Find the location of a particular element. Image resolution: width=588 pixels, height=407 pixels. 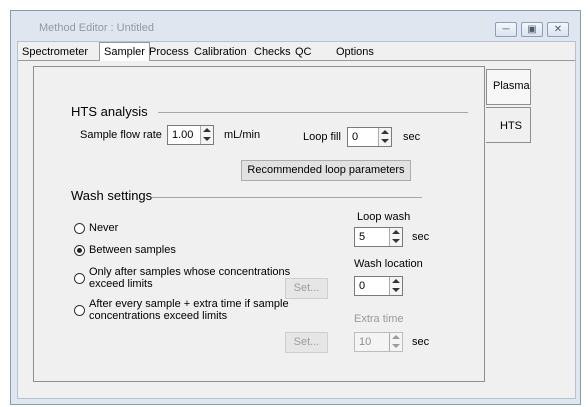

close-button: ✕ is located at coordinates (558, 29).